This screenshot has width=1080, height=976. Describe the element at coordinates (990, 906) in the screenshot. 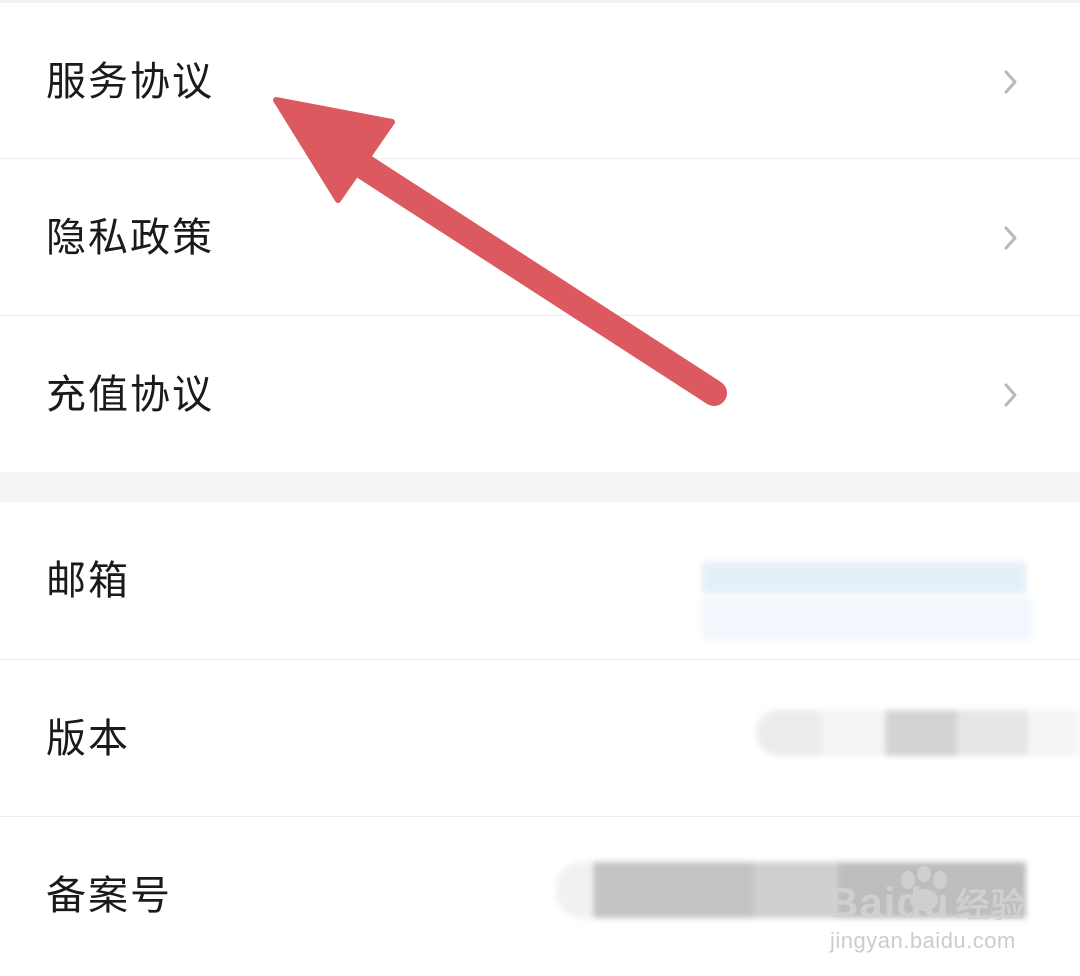

I see `watermark-brand-cn: 经验` at that location.